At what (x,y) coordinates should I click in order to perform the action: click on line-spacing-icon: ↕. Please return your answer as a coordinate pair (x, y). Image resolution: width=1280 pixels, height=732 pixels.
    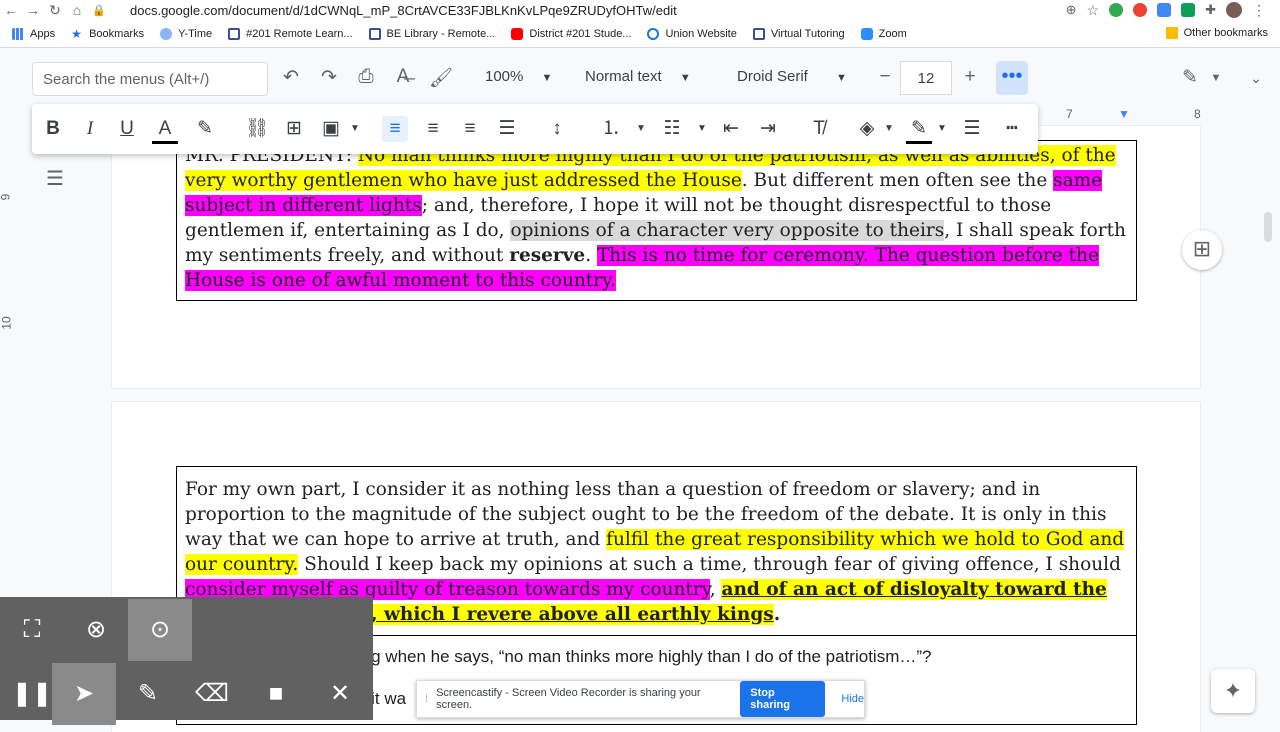
    Looking at the image, I should click on (557, 129).